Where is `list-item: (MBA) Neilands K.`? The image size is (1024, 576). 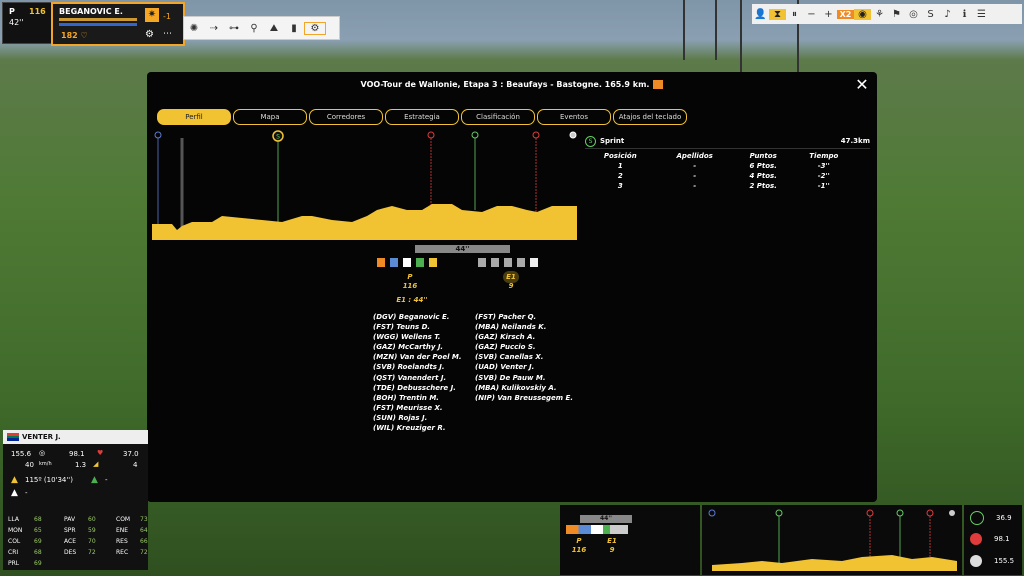
list-item: (MBA) Neilands K. is located at coordinates (524, 327).